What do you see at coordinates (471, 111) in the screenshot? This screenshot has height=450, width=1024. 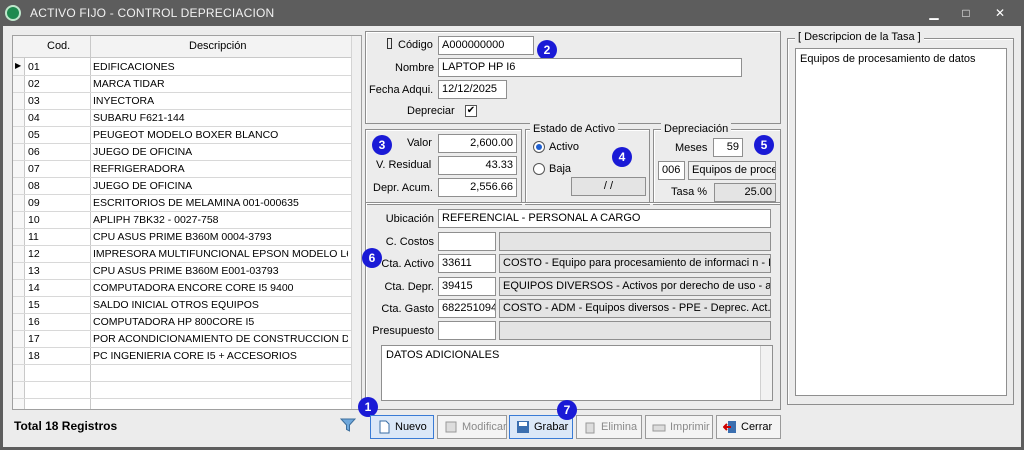 I see `depreciar-checkbox: ✔` at bounding box center [471, 111].